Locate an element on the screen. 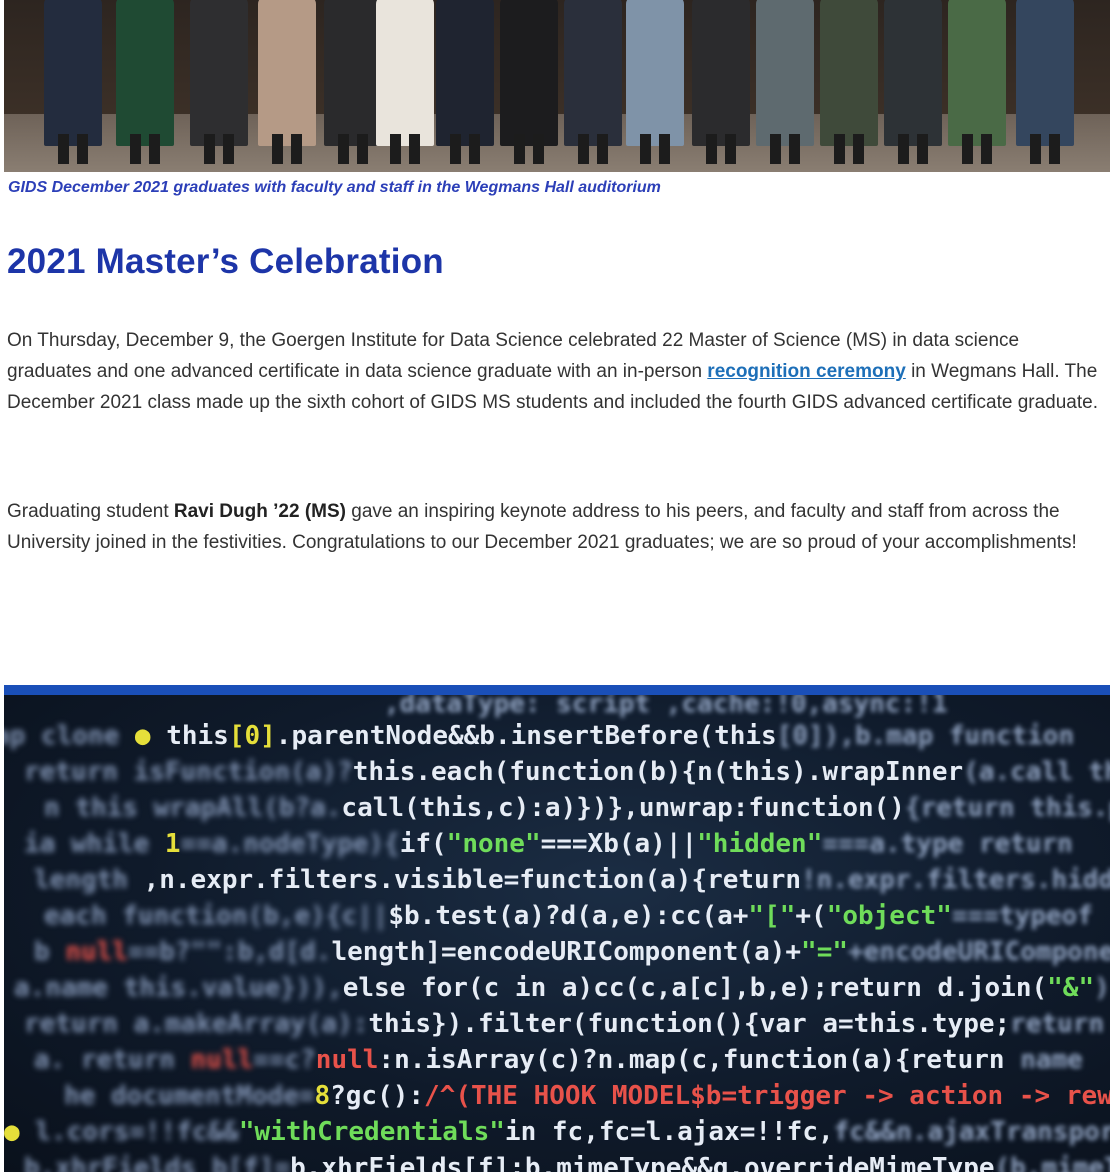  speaker-name: Ravi Dugh ’22 (MS) is located at coordinates (259, 511).